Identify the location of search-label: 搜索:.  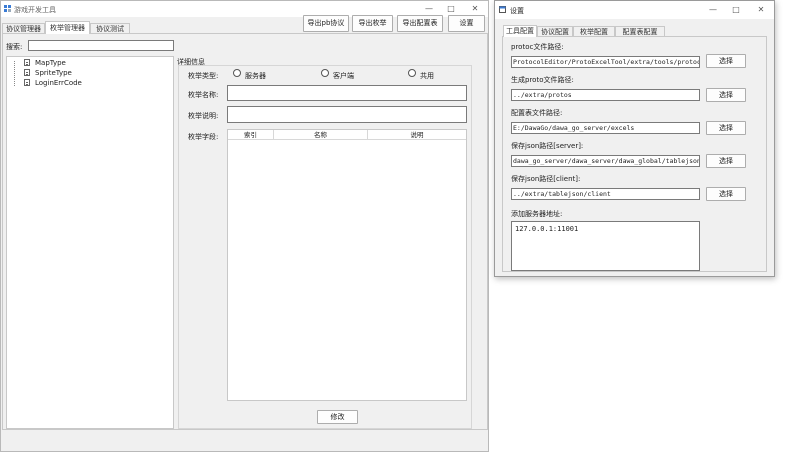
(14, 47).